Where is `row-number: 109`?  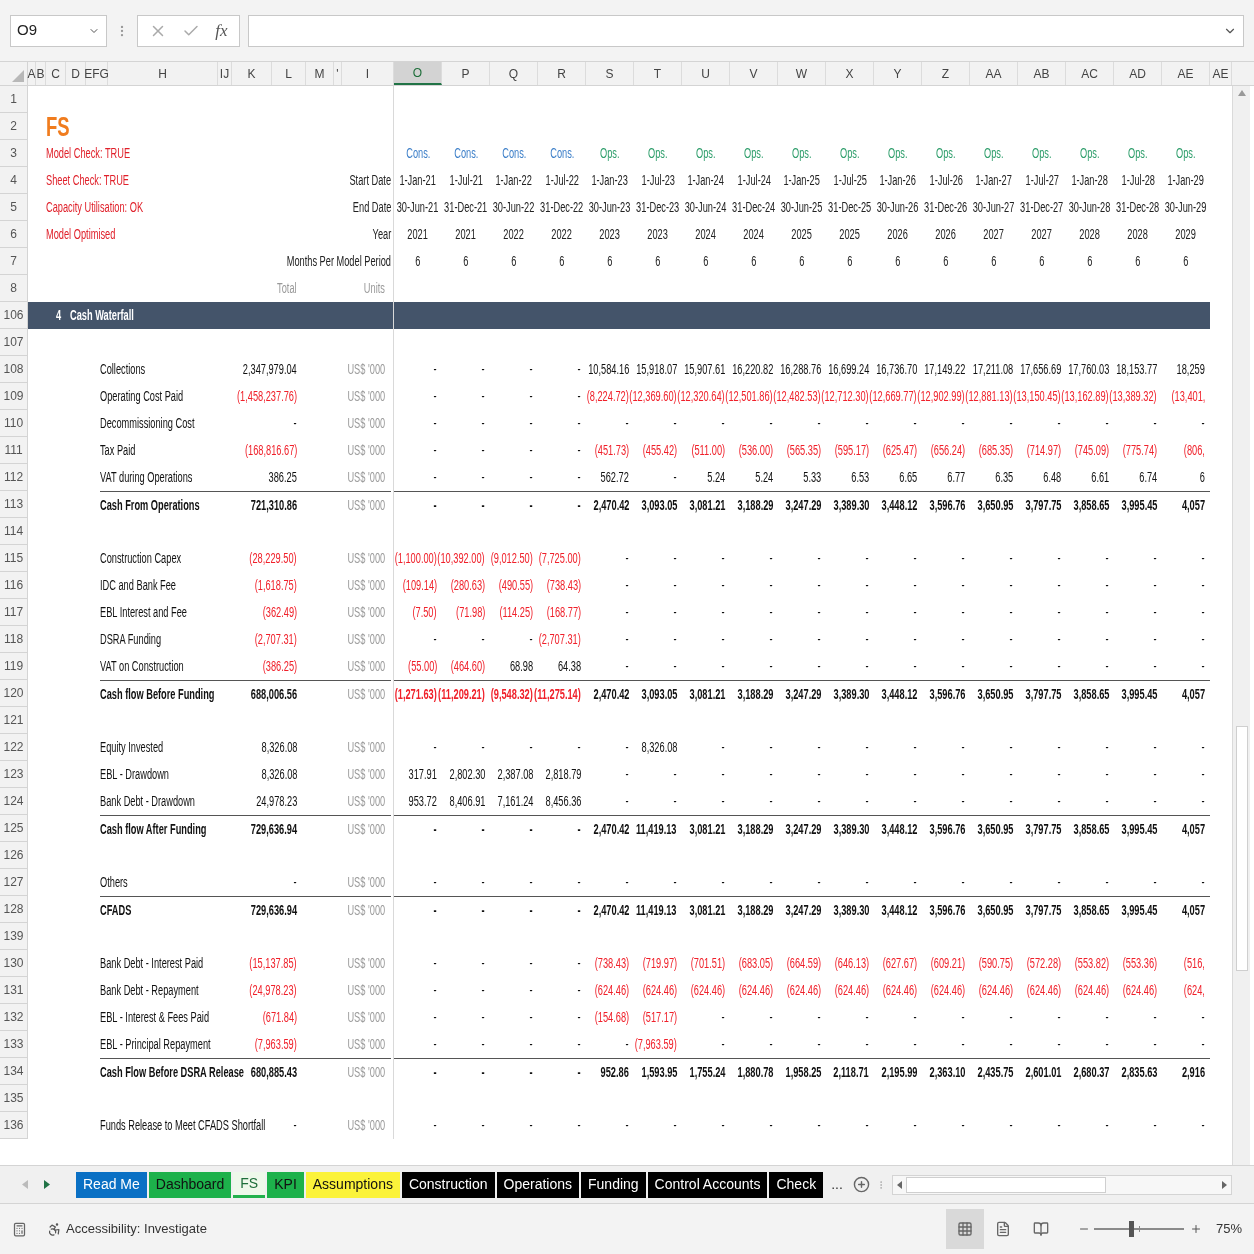 row-number: 109 is located at coordinates (14, 396).